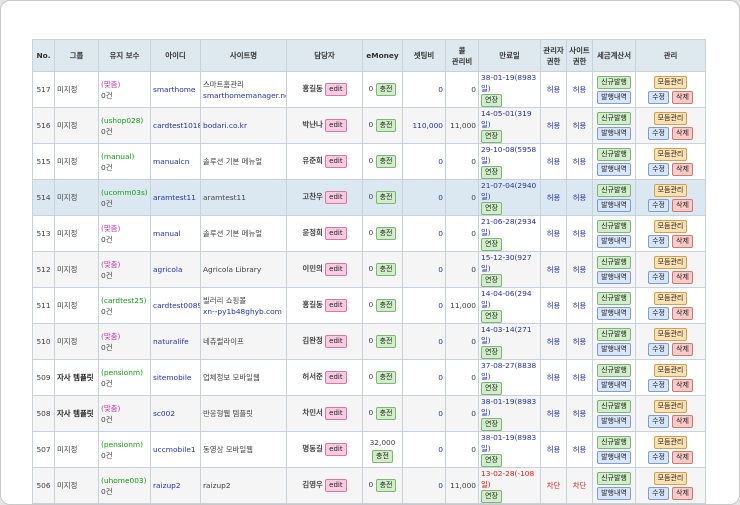 This screenshot has width=740, height=505. Describe the element at coordinates (243, 125) in the screenshot. I see `site-domain-link: bodari.co.kr` at that location.